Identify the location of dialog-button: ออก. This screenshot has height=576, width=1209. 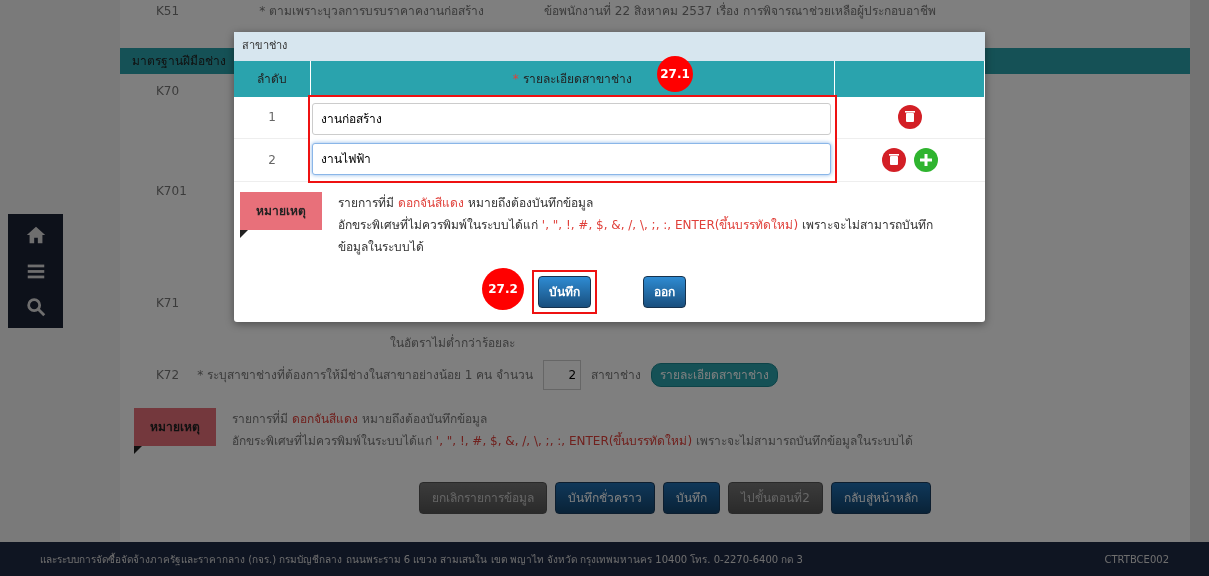
(664, 291).